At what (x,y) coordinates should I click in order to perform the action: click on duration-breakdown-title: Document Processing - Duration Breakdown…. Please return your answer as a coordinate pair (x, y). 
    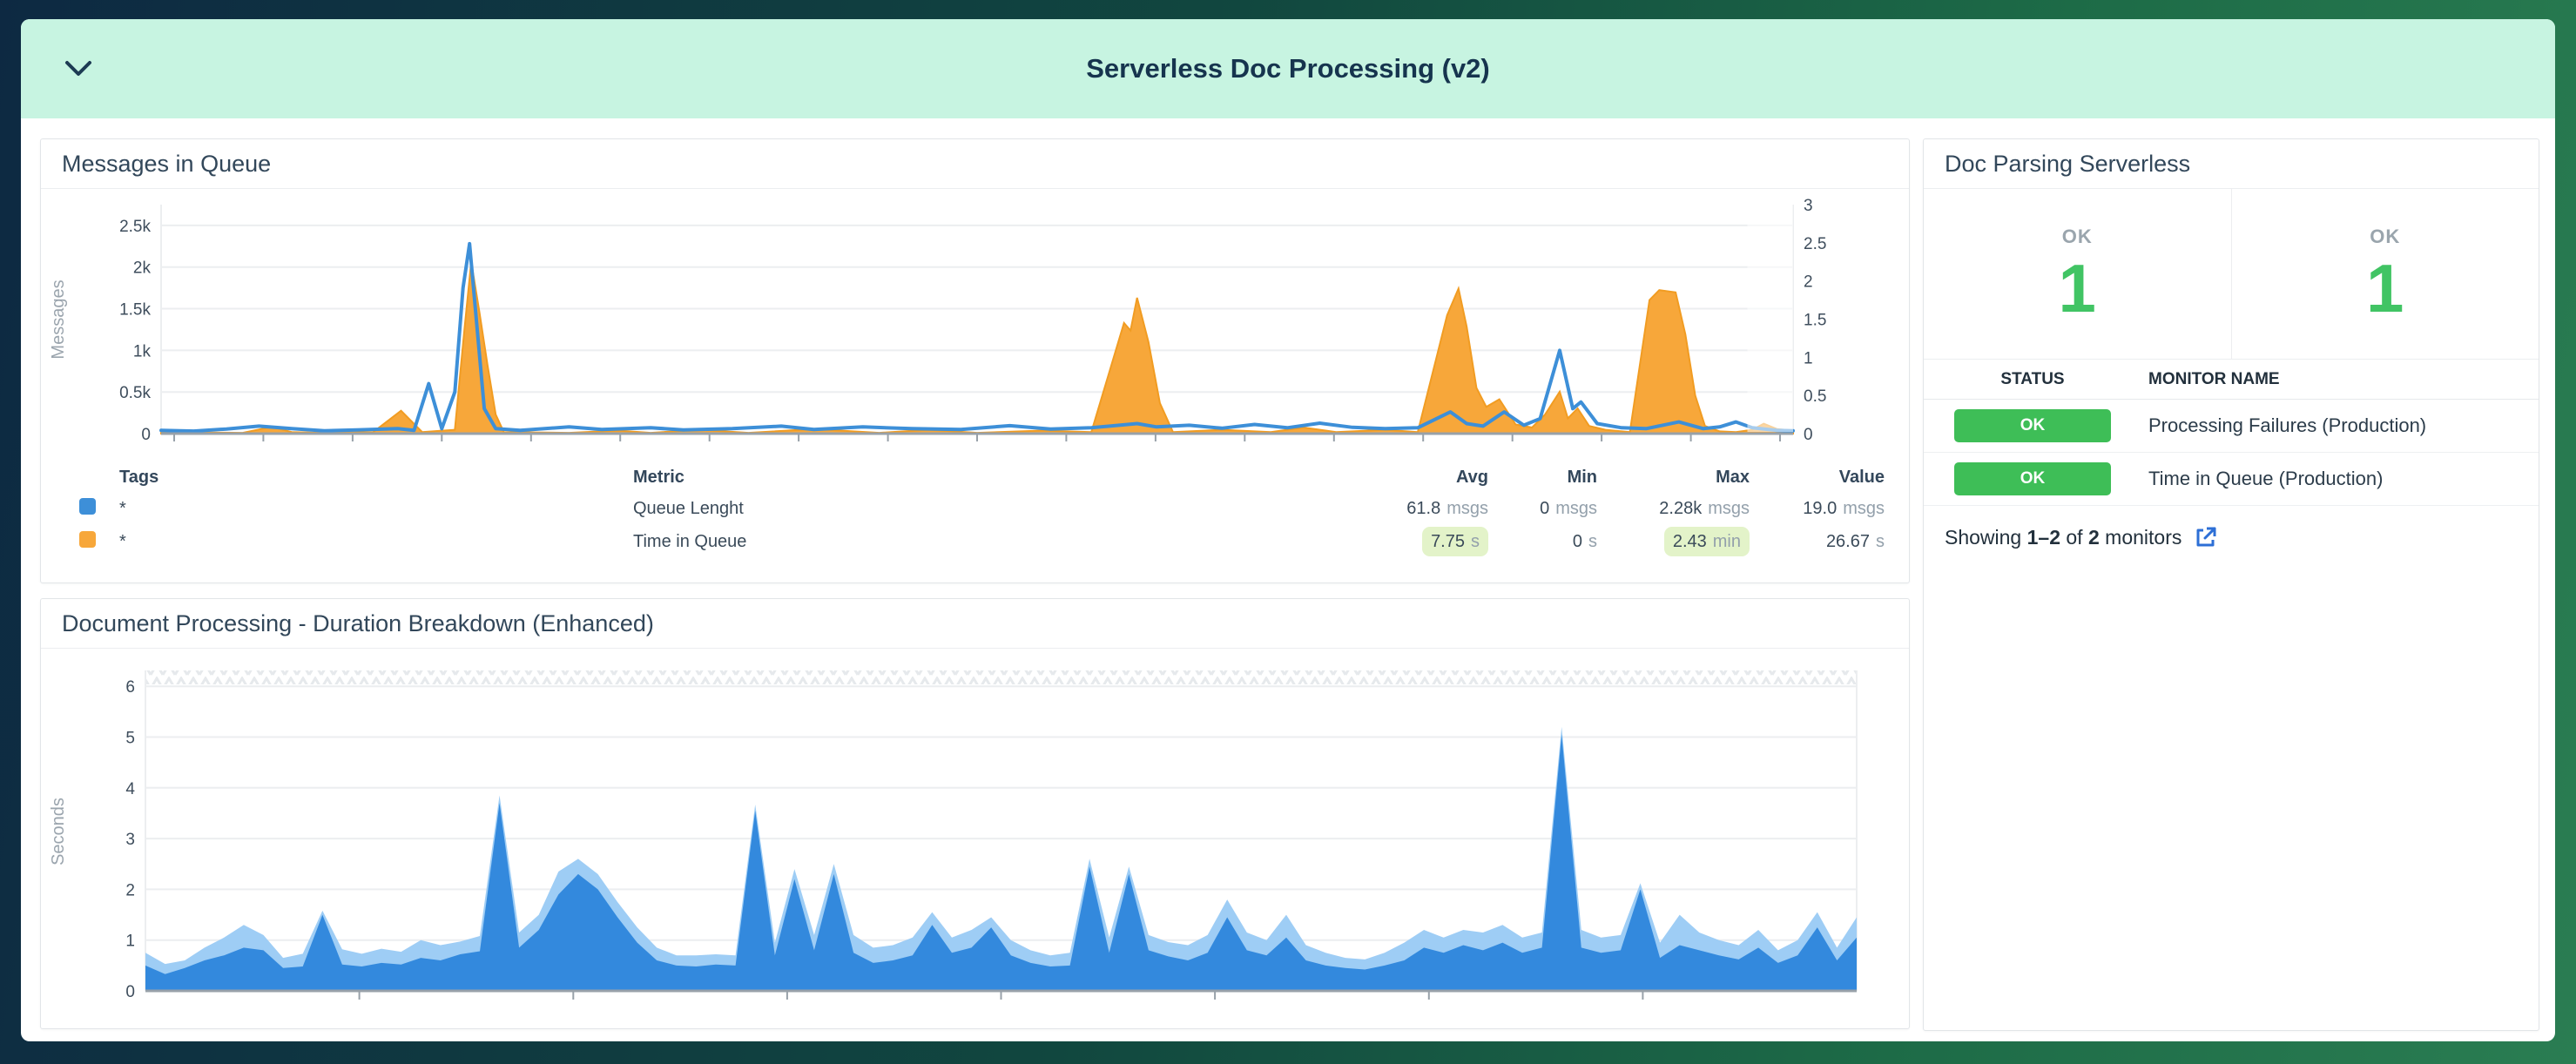
    Looking at the image, I should click on (975, 624).